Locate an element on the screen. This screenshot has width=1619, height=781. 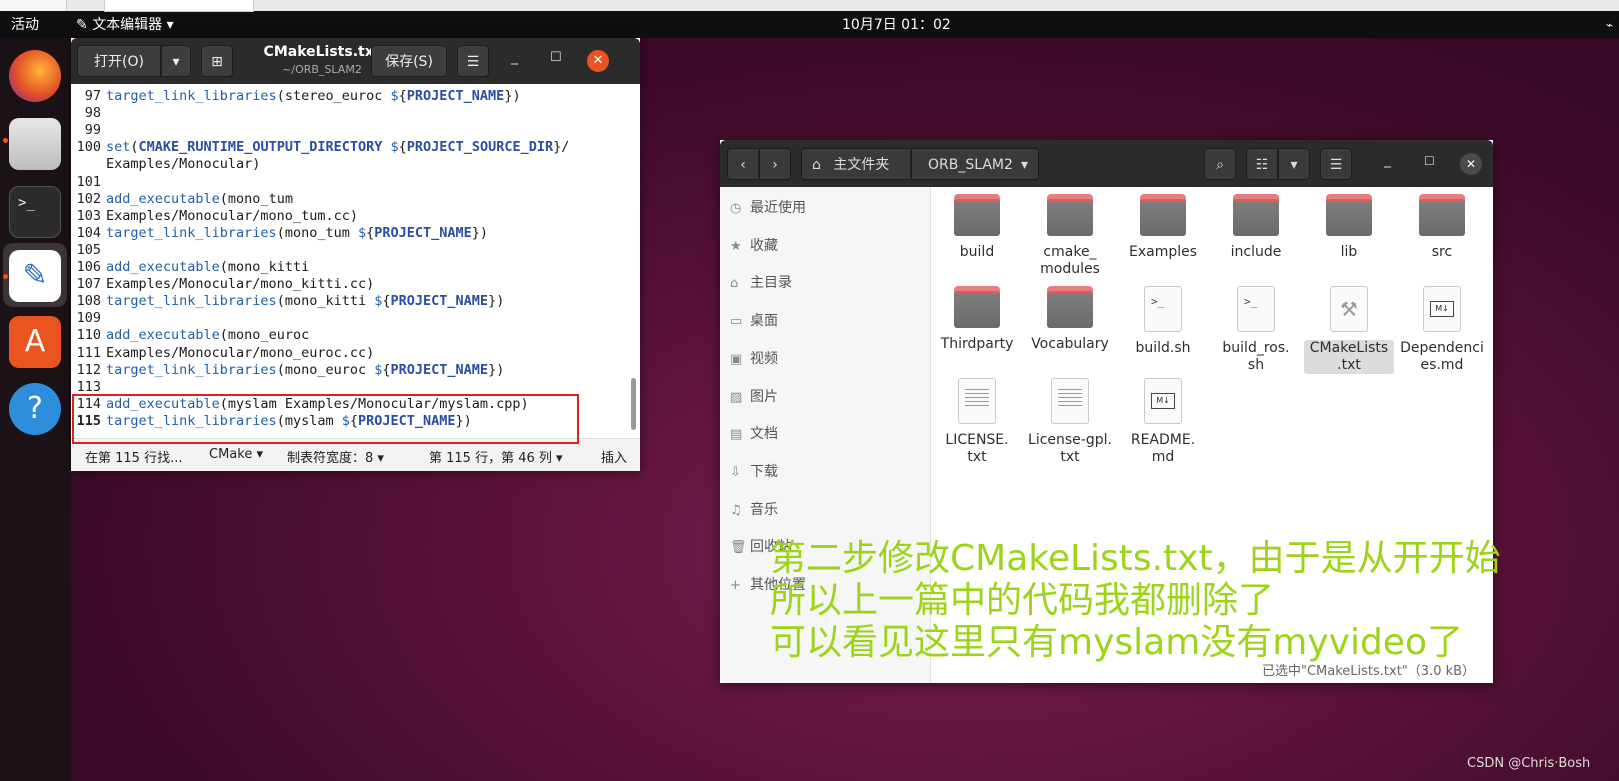
search-button: ⌕ is located at coordinates (1220, 164).